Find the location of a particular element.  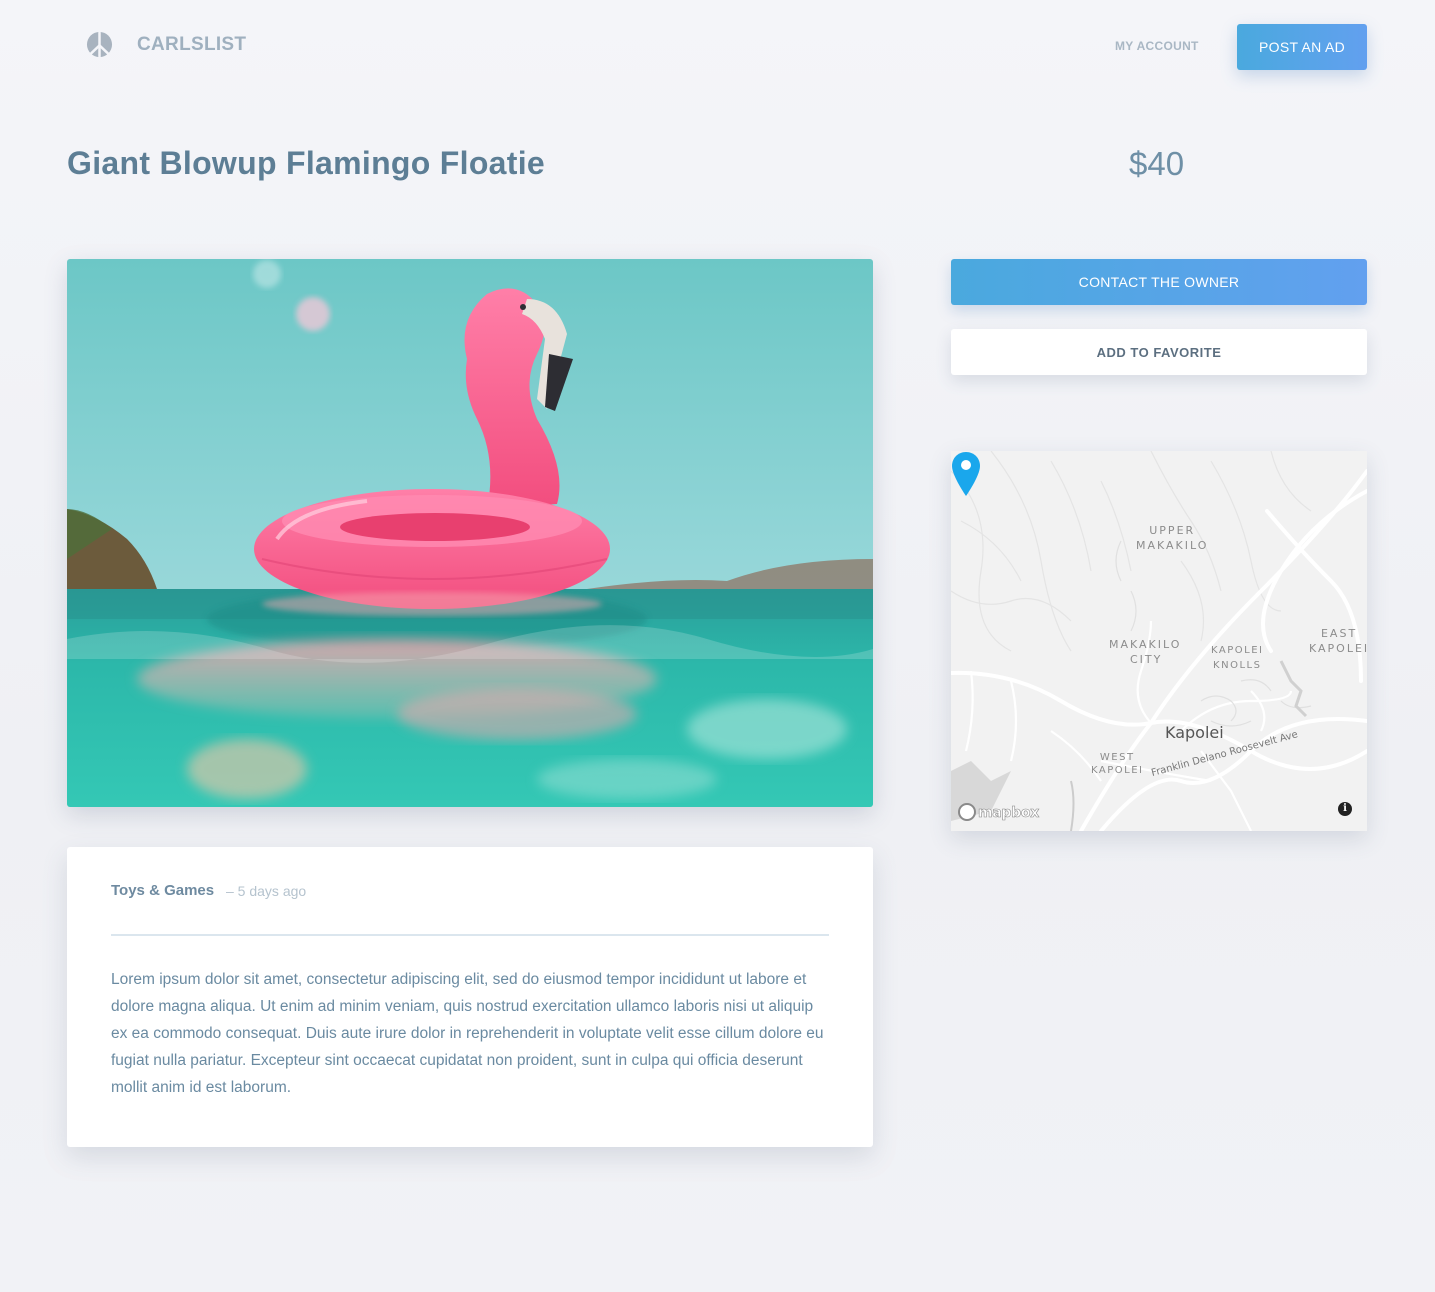

category-link: Toys & Games is located at coordinates (162, 890).